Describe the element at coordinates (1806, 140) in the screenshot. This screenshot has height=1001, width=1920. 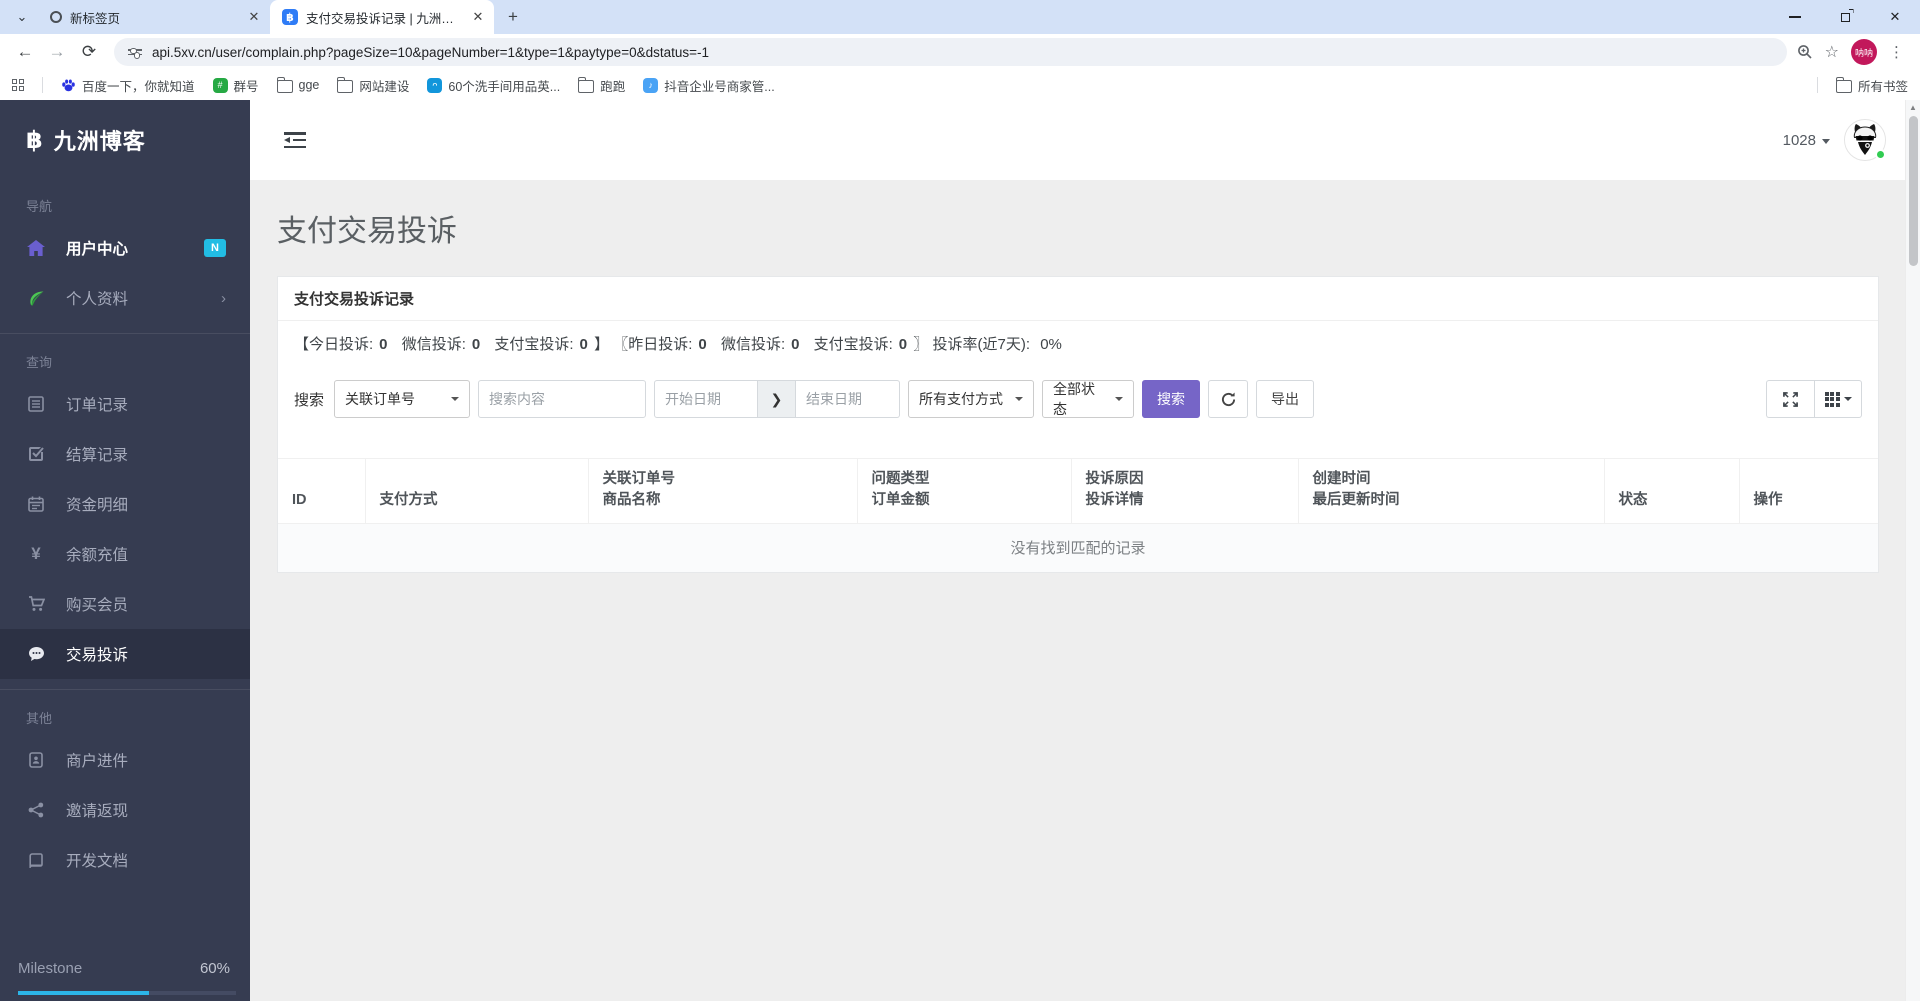
I see `user-id-dropdown: 1028` at that location.